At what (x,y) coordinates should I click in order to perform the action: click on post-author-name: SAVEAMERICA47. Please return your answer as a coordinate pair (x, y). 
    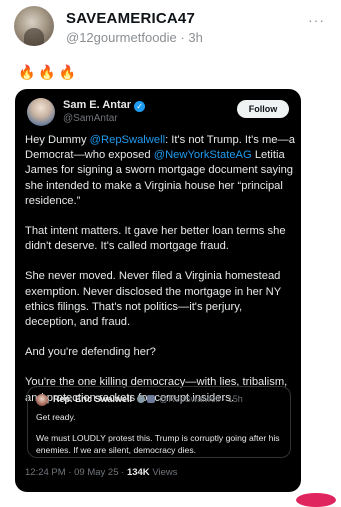
    Looking at the image, I should click on (130, 18).